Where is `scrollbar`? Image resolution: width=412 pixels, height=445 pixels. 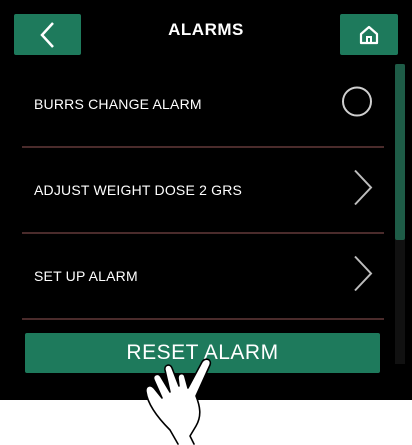 scrollbar is located at coordinates (400, 214).